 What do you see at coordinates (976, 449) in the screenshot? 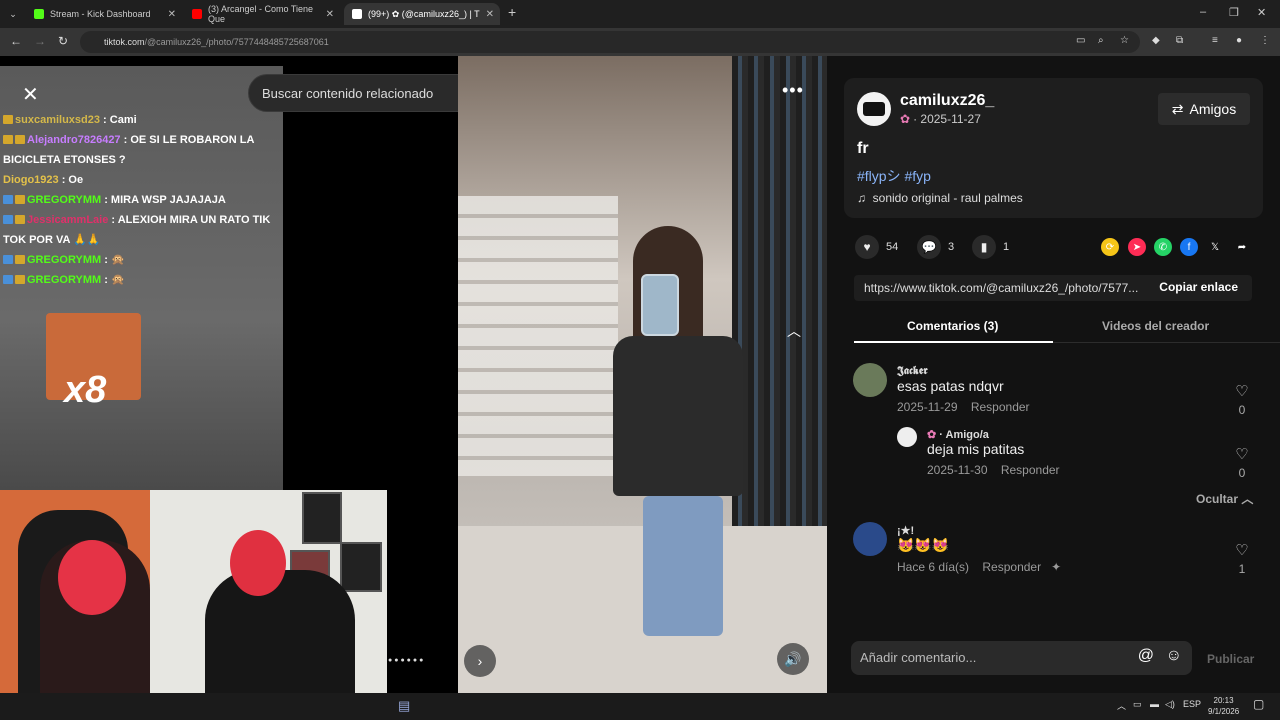
I see `comment-text: deja mis patitas` at bounding box center [976, 449].